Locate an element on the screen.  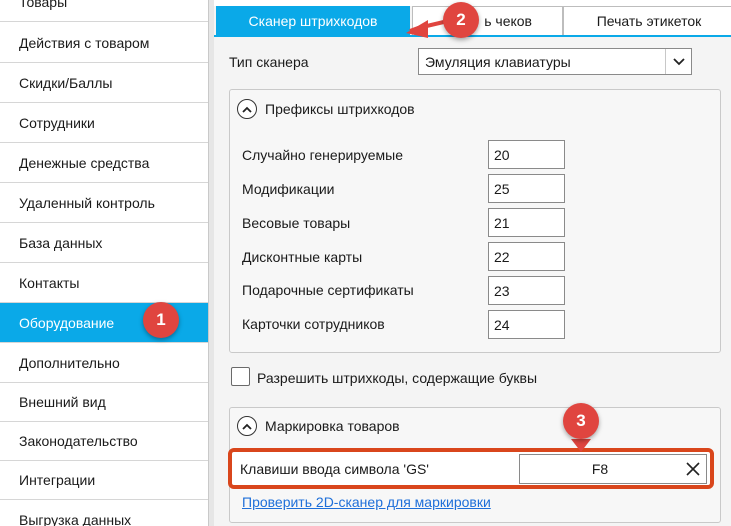
sidebar-item-products: Товары is located at coordinates (104, 11).